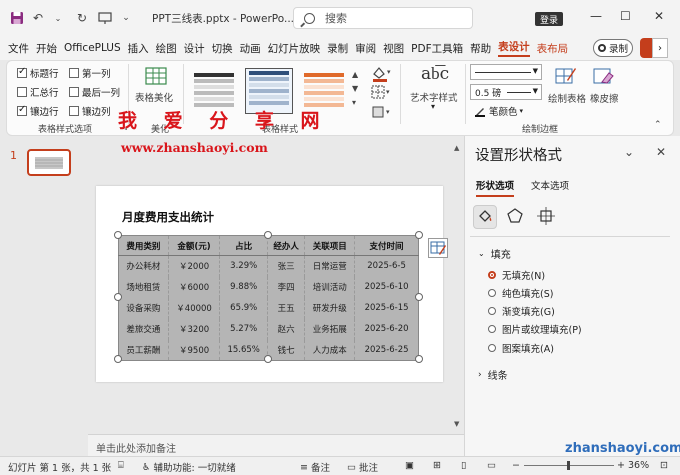 The width and height of the screenshot is (680, 475). Describe the element at coordinates (329, 287) in the screenshot. I see `table-cell: 培训活动` at that location.